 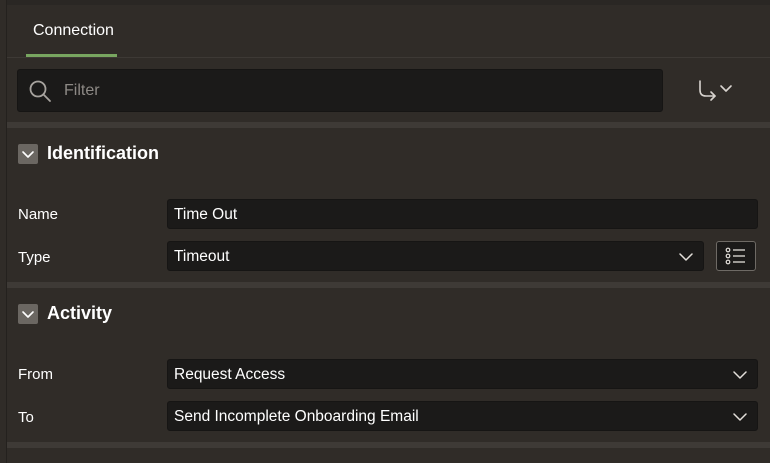 What do you see at coordinates (206, 214) in the screenshot?
I see `name-value: Time Out` at bounding box center [206, 214].